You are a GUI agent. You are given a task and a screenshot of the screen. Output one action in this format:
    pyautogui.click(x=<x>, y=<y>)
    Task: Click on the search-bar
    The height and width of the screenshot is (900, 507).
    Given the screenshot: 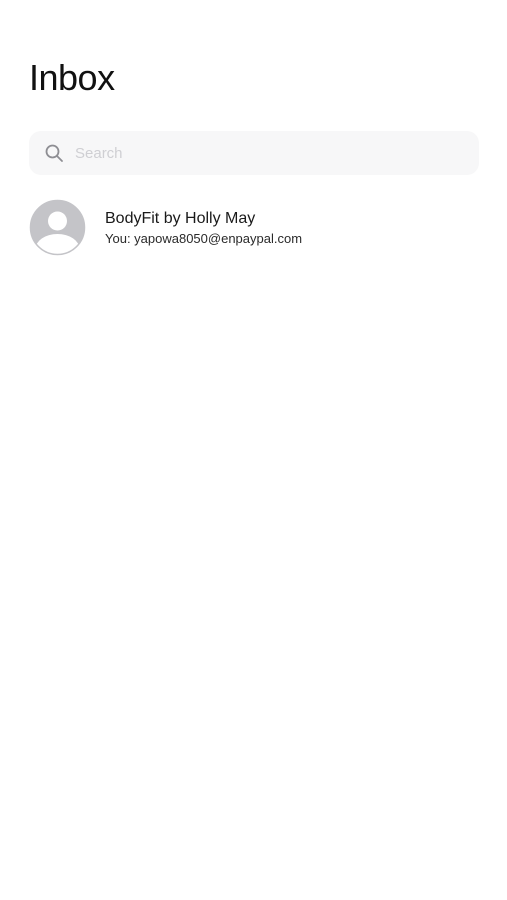 What is the action you would take?
    pyautogui.click(x=254, y=153)
    